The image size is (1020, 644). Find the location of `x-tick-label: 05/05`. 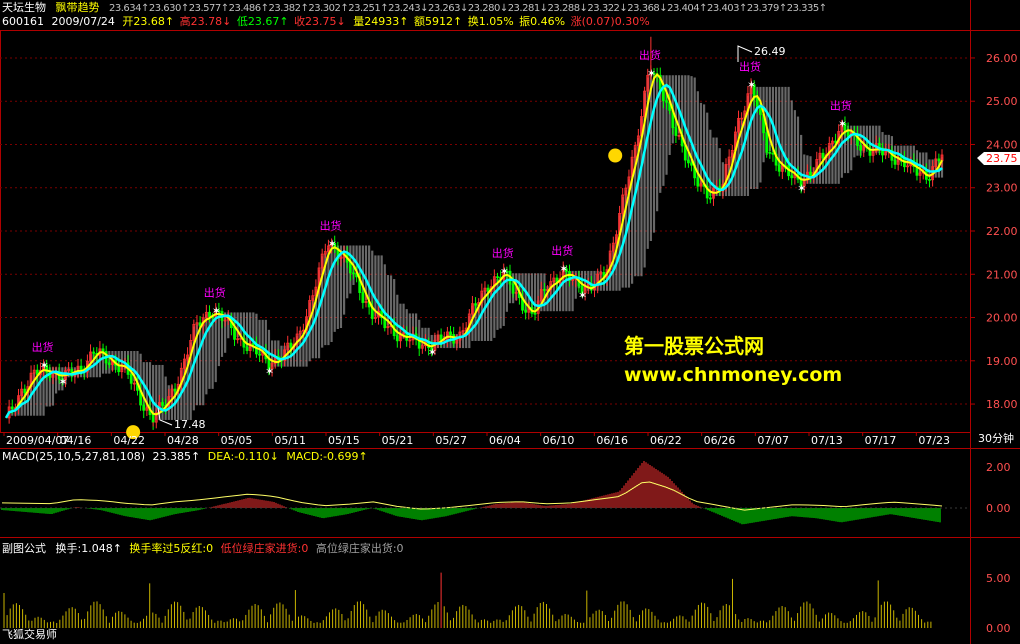

x-tick-label: 05/05 is located at coordinates (237, 440).